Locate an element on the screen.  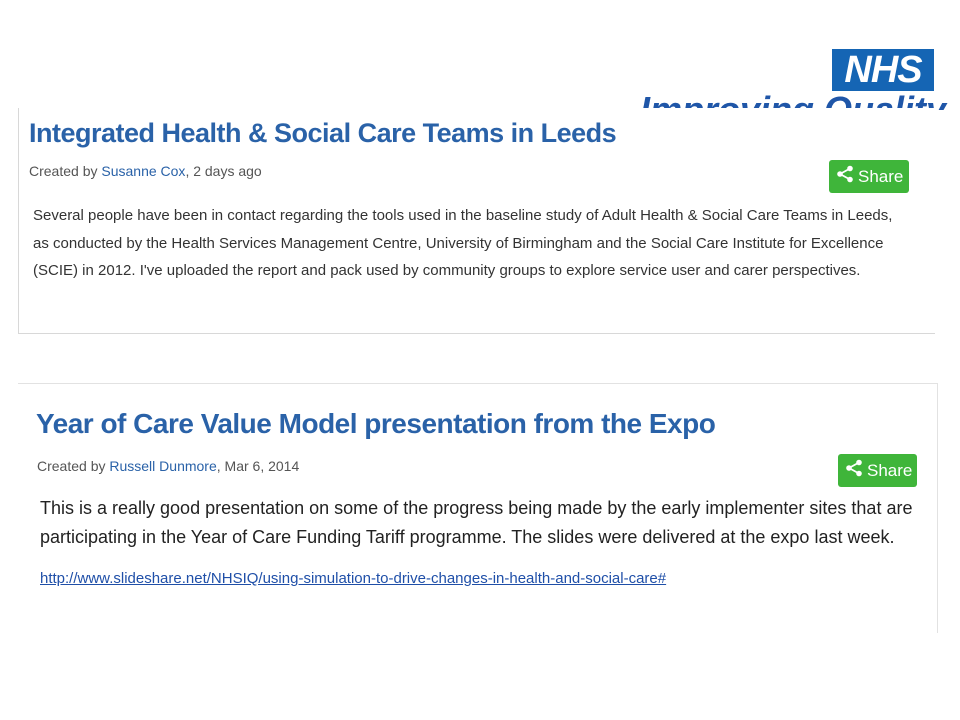
post-date: , 2 days ago is located at coordinates (223, 171).